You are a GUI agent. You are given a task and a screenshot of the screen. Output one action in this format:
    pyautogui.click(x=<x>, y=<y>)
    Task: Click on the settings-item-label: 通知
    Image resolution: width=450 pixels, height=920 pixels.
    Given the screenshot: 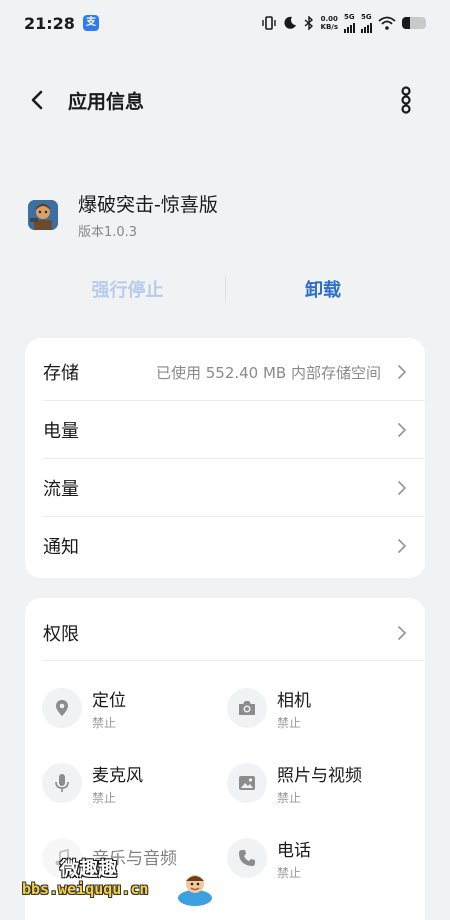 What is the action you would take?
    pyautogui.click(x=61, y=547)
    